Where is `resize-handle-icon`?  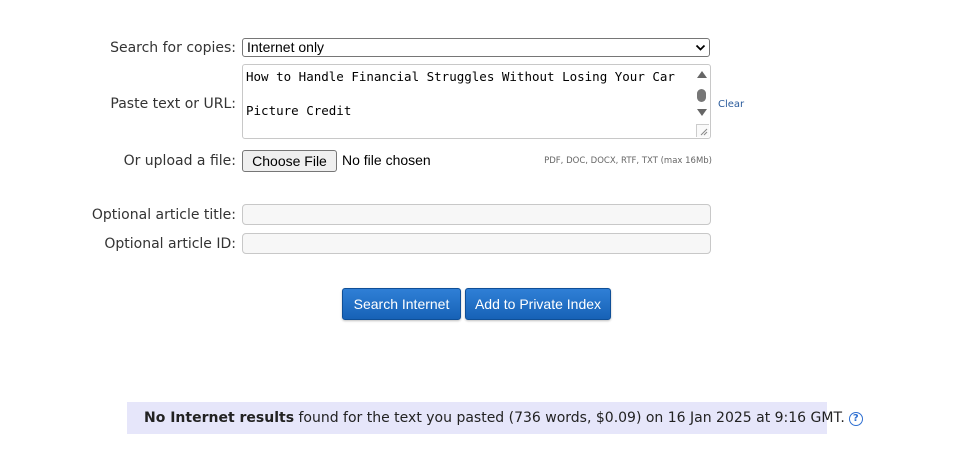
resize-handle-icon is located at coordinates (702, 130).